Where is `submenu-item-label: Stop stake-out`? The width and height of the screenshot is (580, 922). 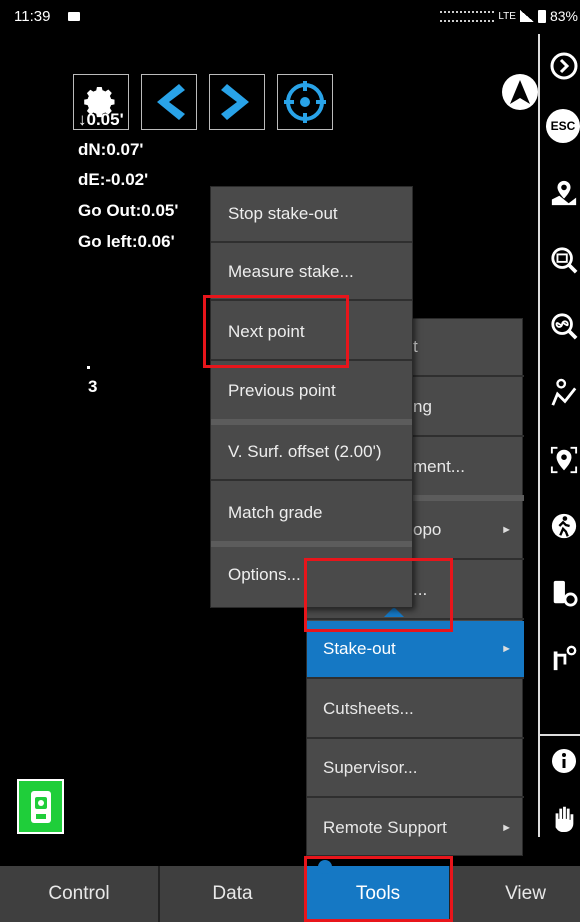
submenu-item-label: Stop stake-out is located at coordinates (283, 213).